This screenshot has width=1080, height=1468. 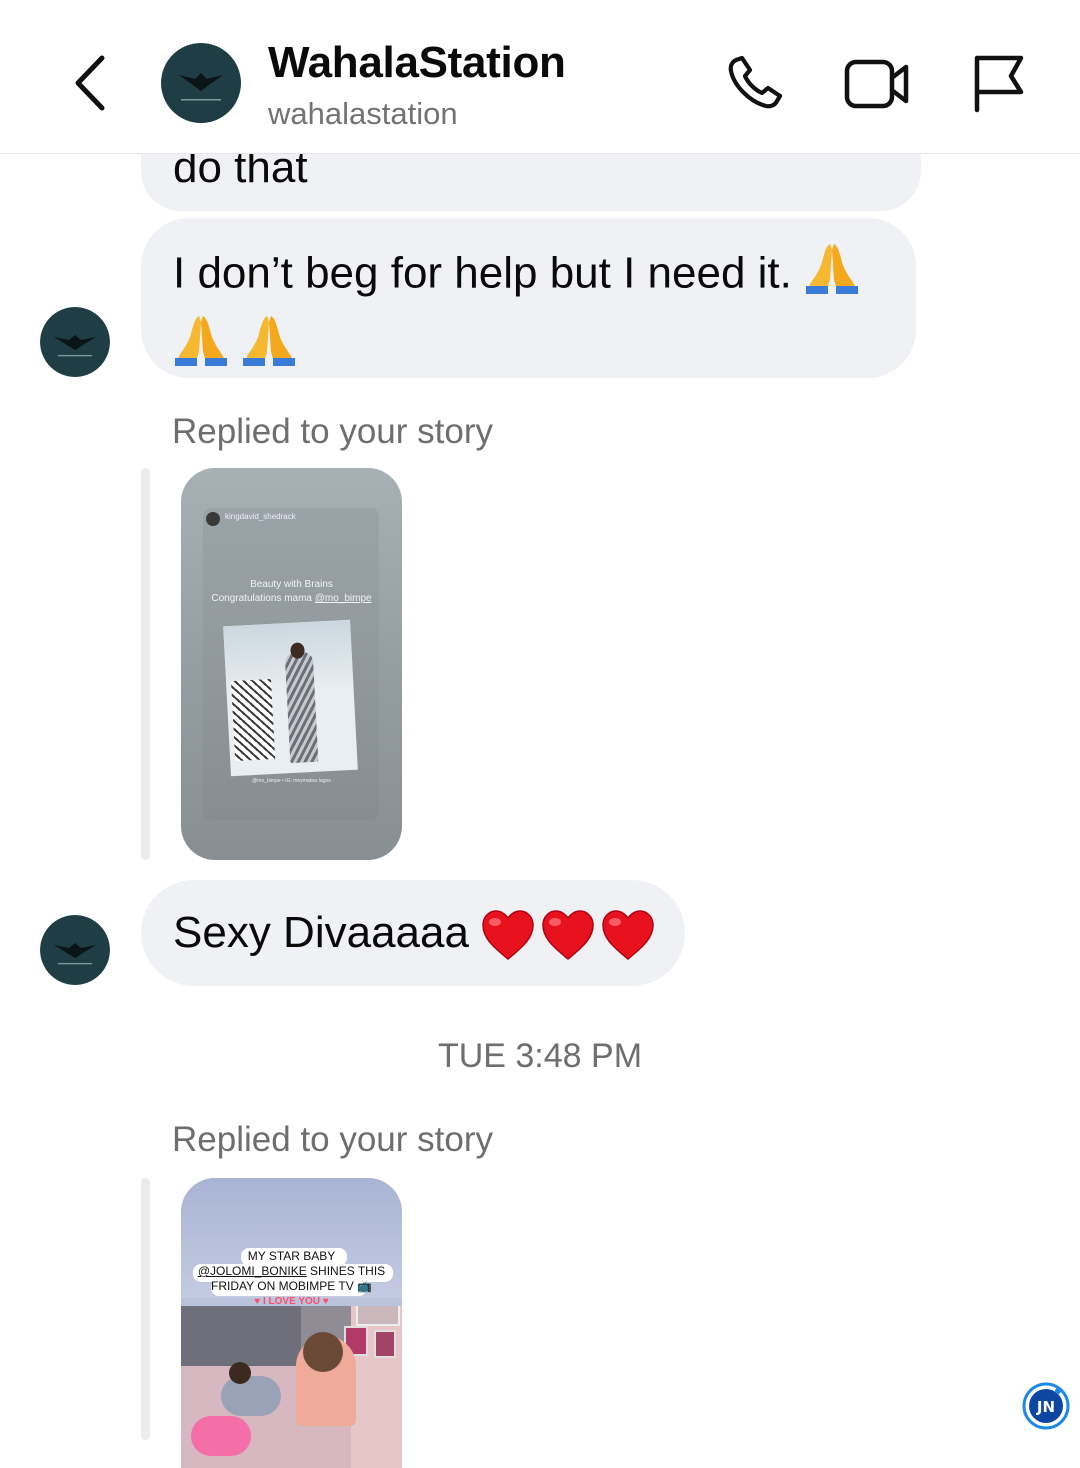 I want to click on story-caption-line1: MY STAR BABY, so click(x=291, y=1256).